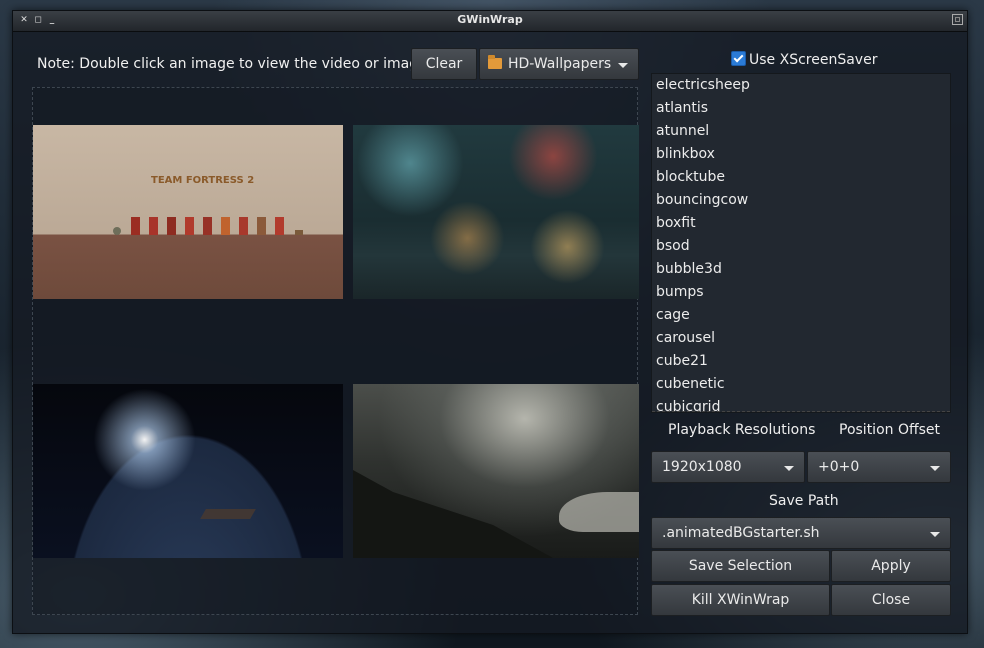 Image resolution: width=984 pixels, height=648 pixels. I want to click on save-path-value: .animatedBGstarter.sh, so click(741, 533).